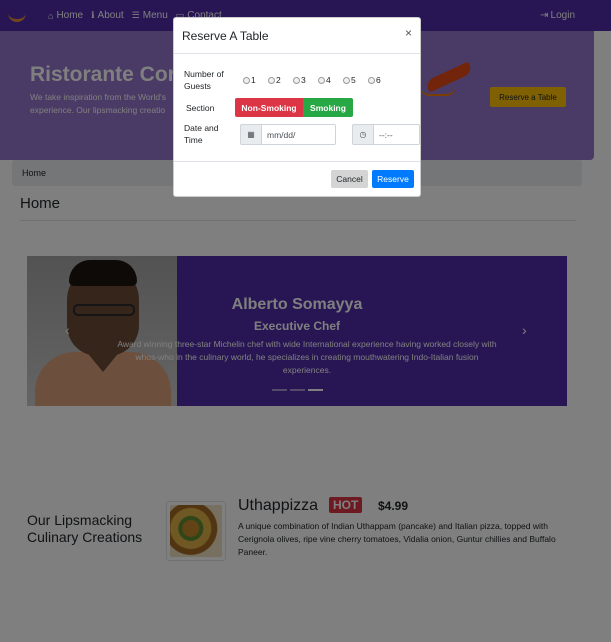 The width and height of the screenshot is (611, 642). What do you see at coordinates (200, 108) in the screenshot?
I see `section-label: Section` at bounding box center [200, 108].